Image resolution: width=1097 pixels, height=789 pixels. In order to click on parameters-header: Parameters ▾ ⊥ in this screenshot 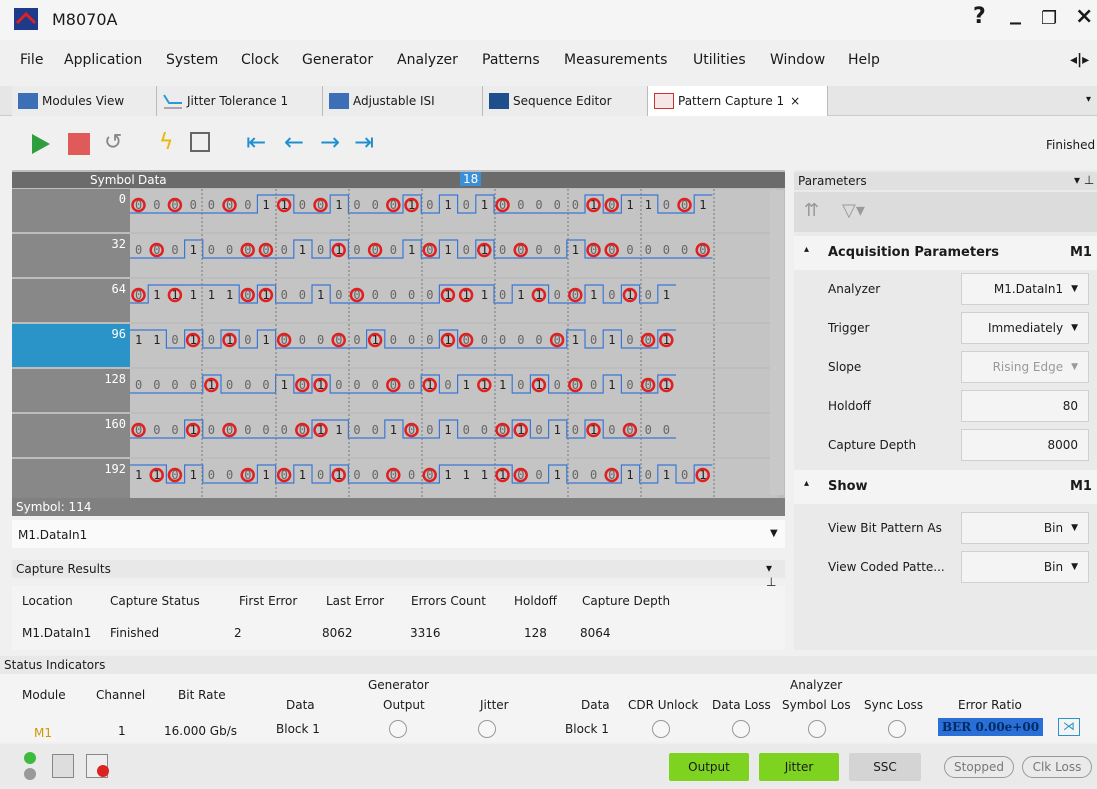, I will do `click(945, 181)`.